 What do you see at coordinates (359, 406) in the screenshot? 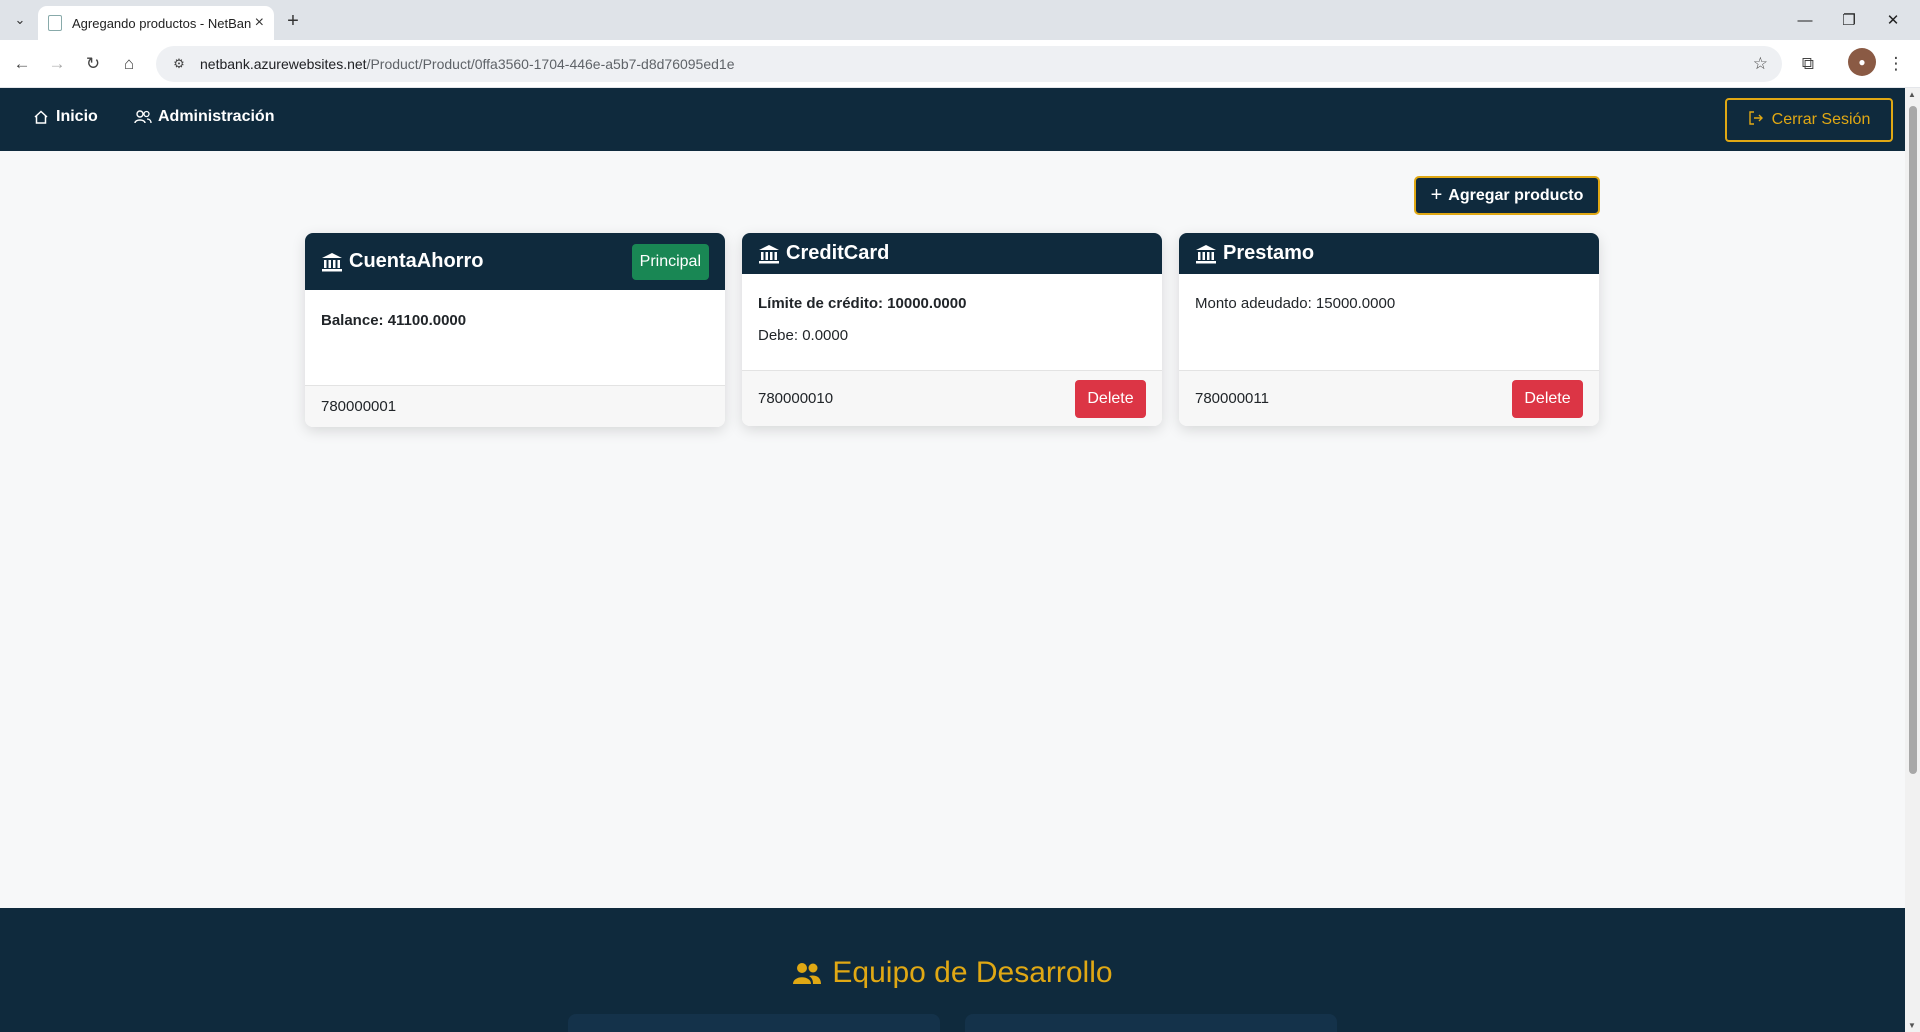
I see `account-number: 780000001` at bounding box center [359, 406].